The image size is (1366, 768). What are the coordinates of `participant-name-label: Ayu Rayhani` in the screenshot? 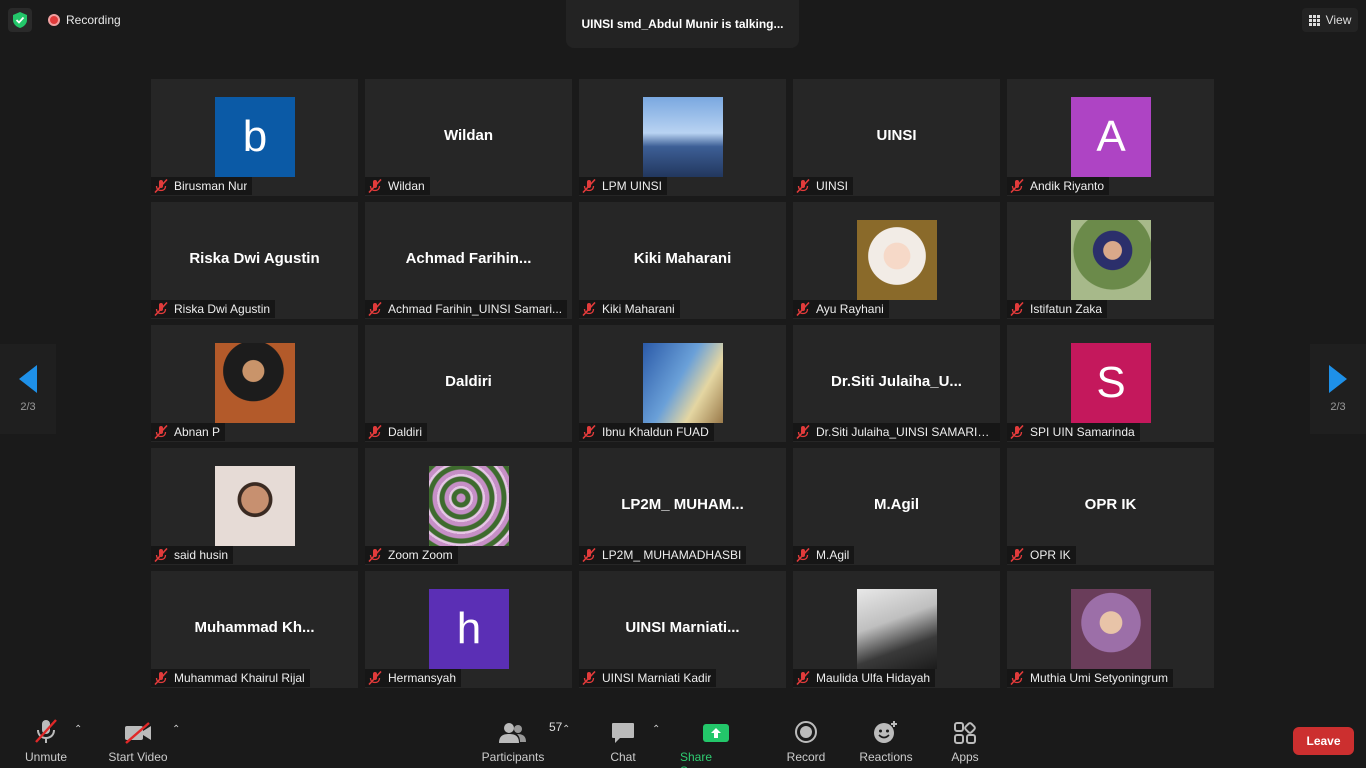 It's located at (841, 309).